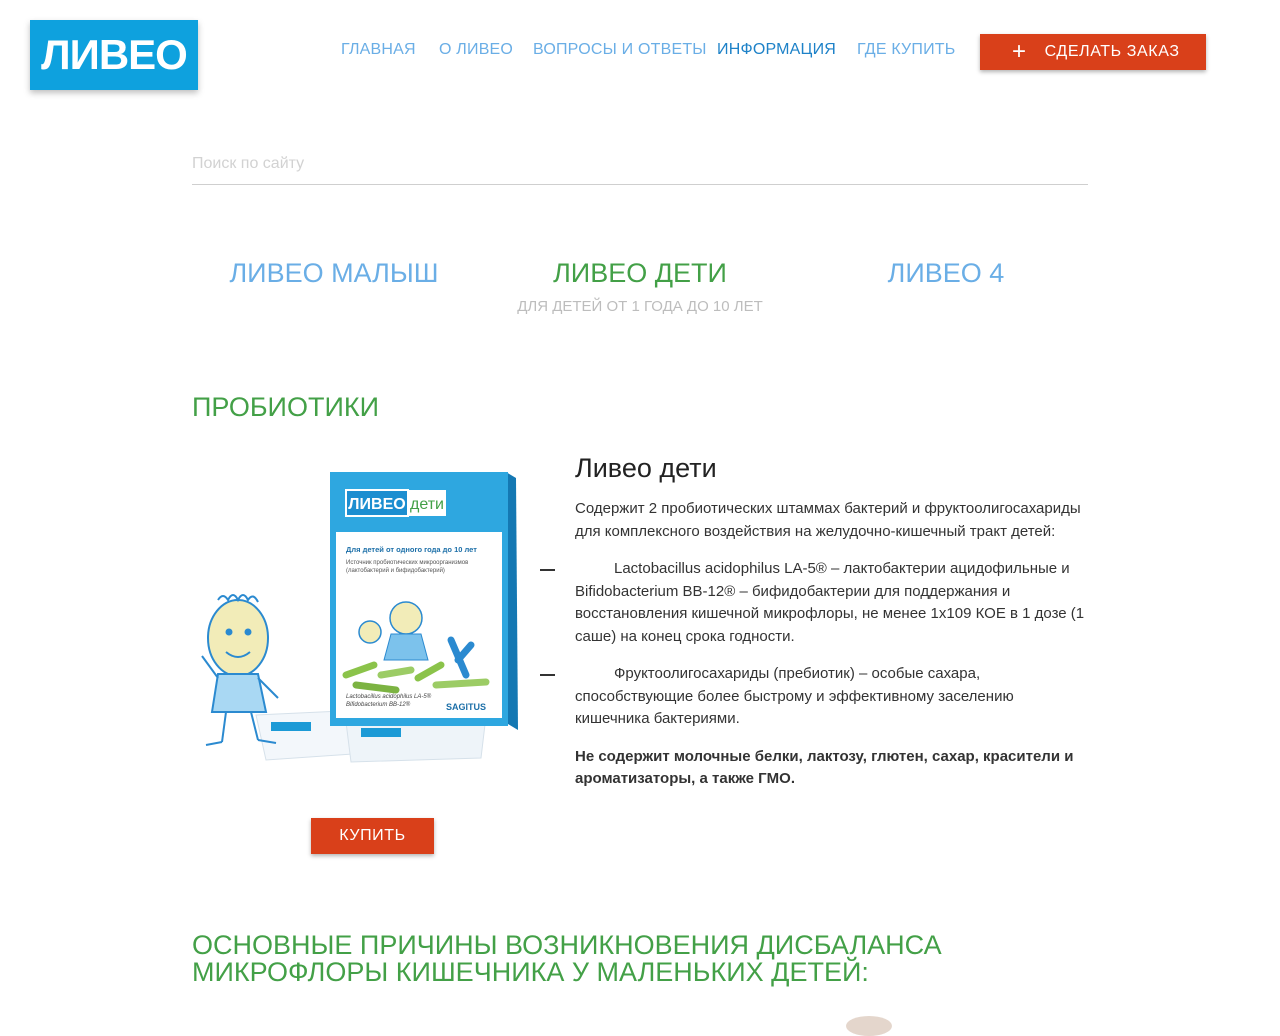 This screenshot has height=1036, width=1280. Describe the element at coordinates (776, 50) in the screenshot. I see `nav-info: ИНФОРМАЦИЯ` at that location.